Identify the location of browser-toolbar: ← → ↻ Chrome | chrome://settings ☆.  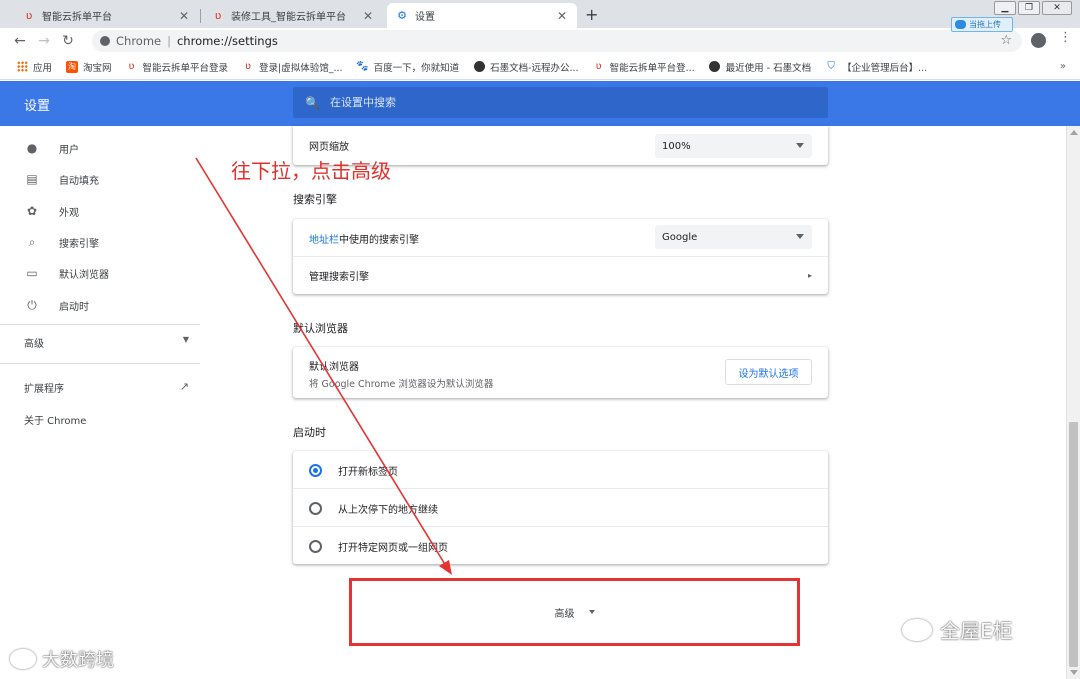
(540, 41).